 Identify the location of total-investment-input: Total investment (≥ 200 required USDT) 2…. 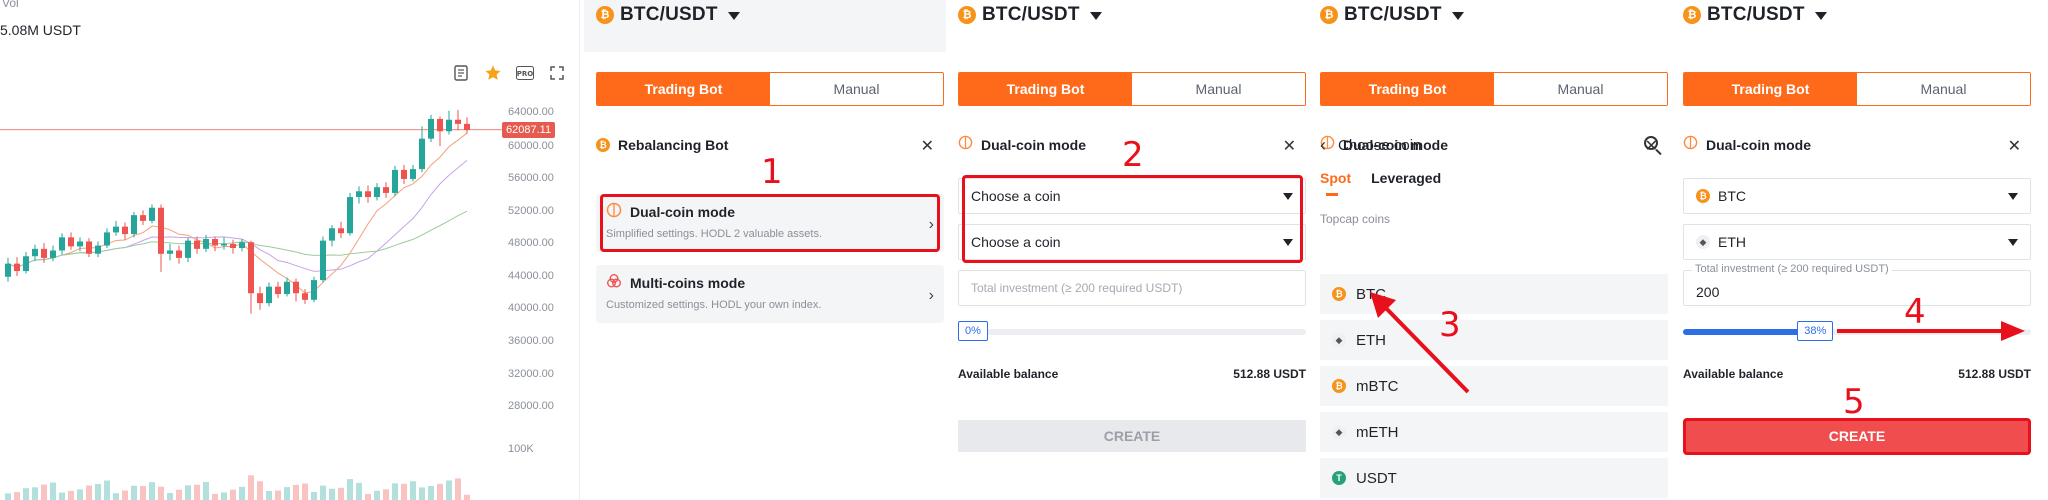
(1857, 284).